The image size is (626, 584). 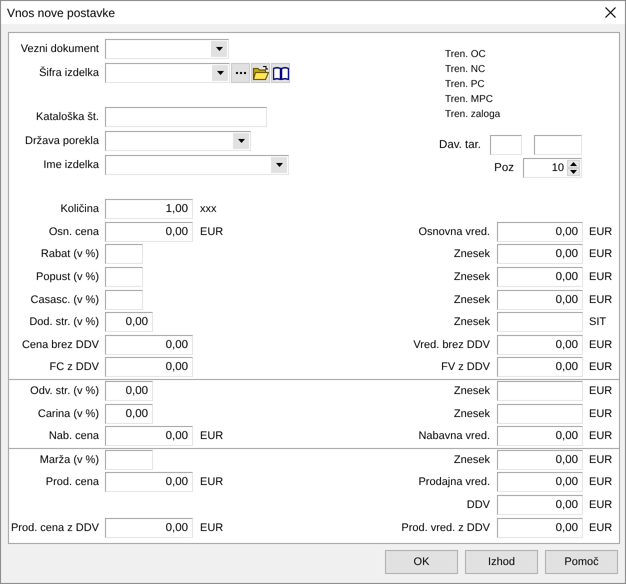 I want to click on book-button, so click(x=280, y=73).